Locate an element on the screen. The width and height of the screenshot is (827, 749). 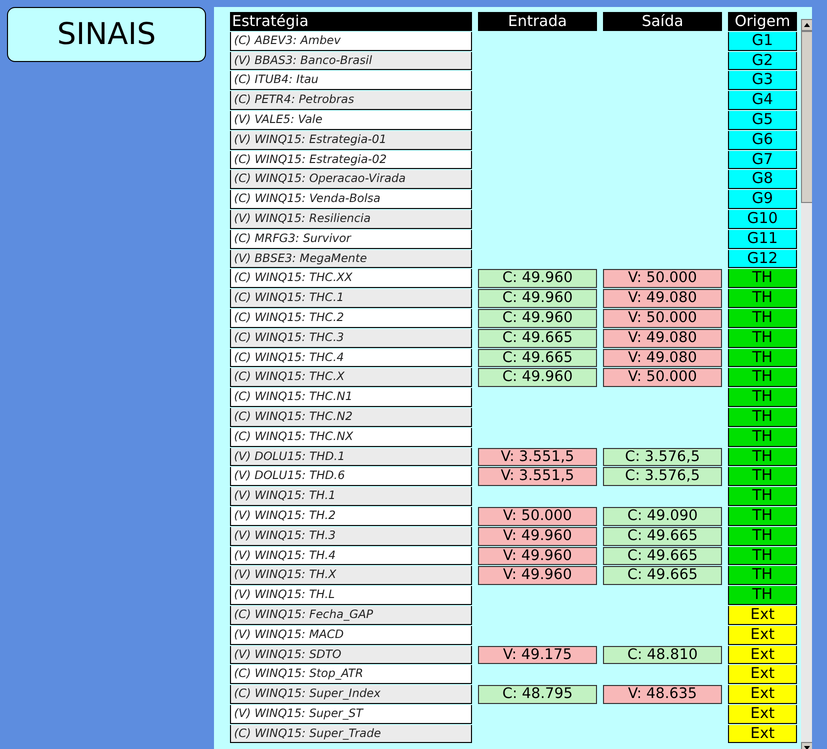
strategy-cell: (C) ABEV3: Ambev is located at coordinates (351, 41).